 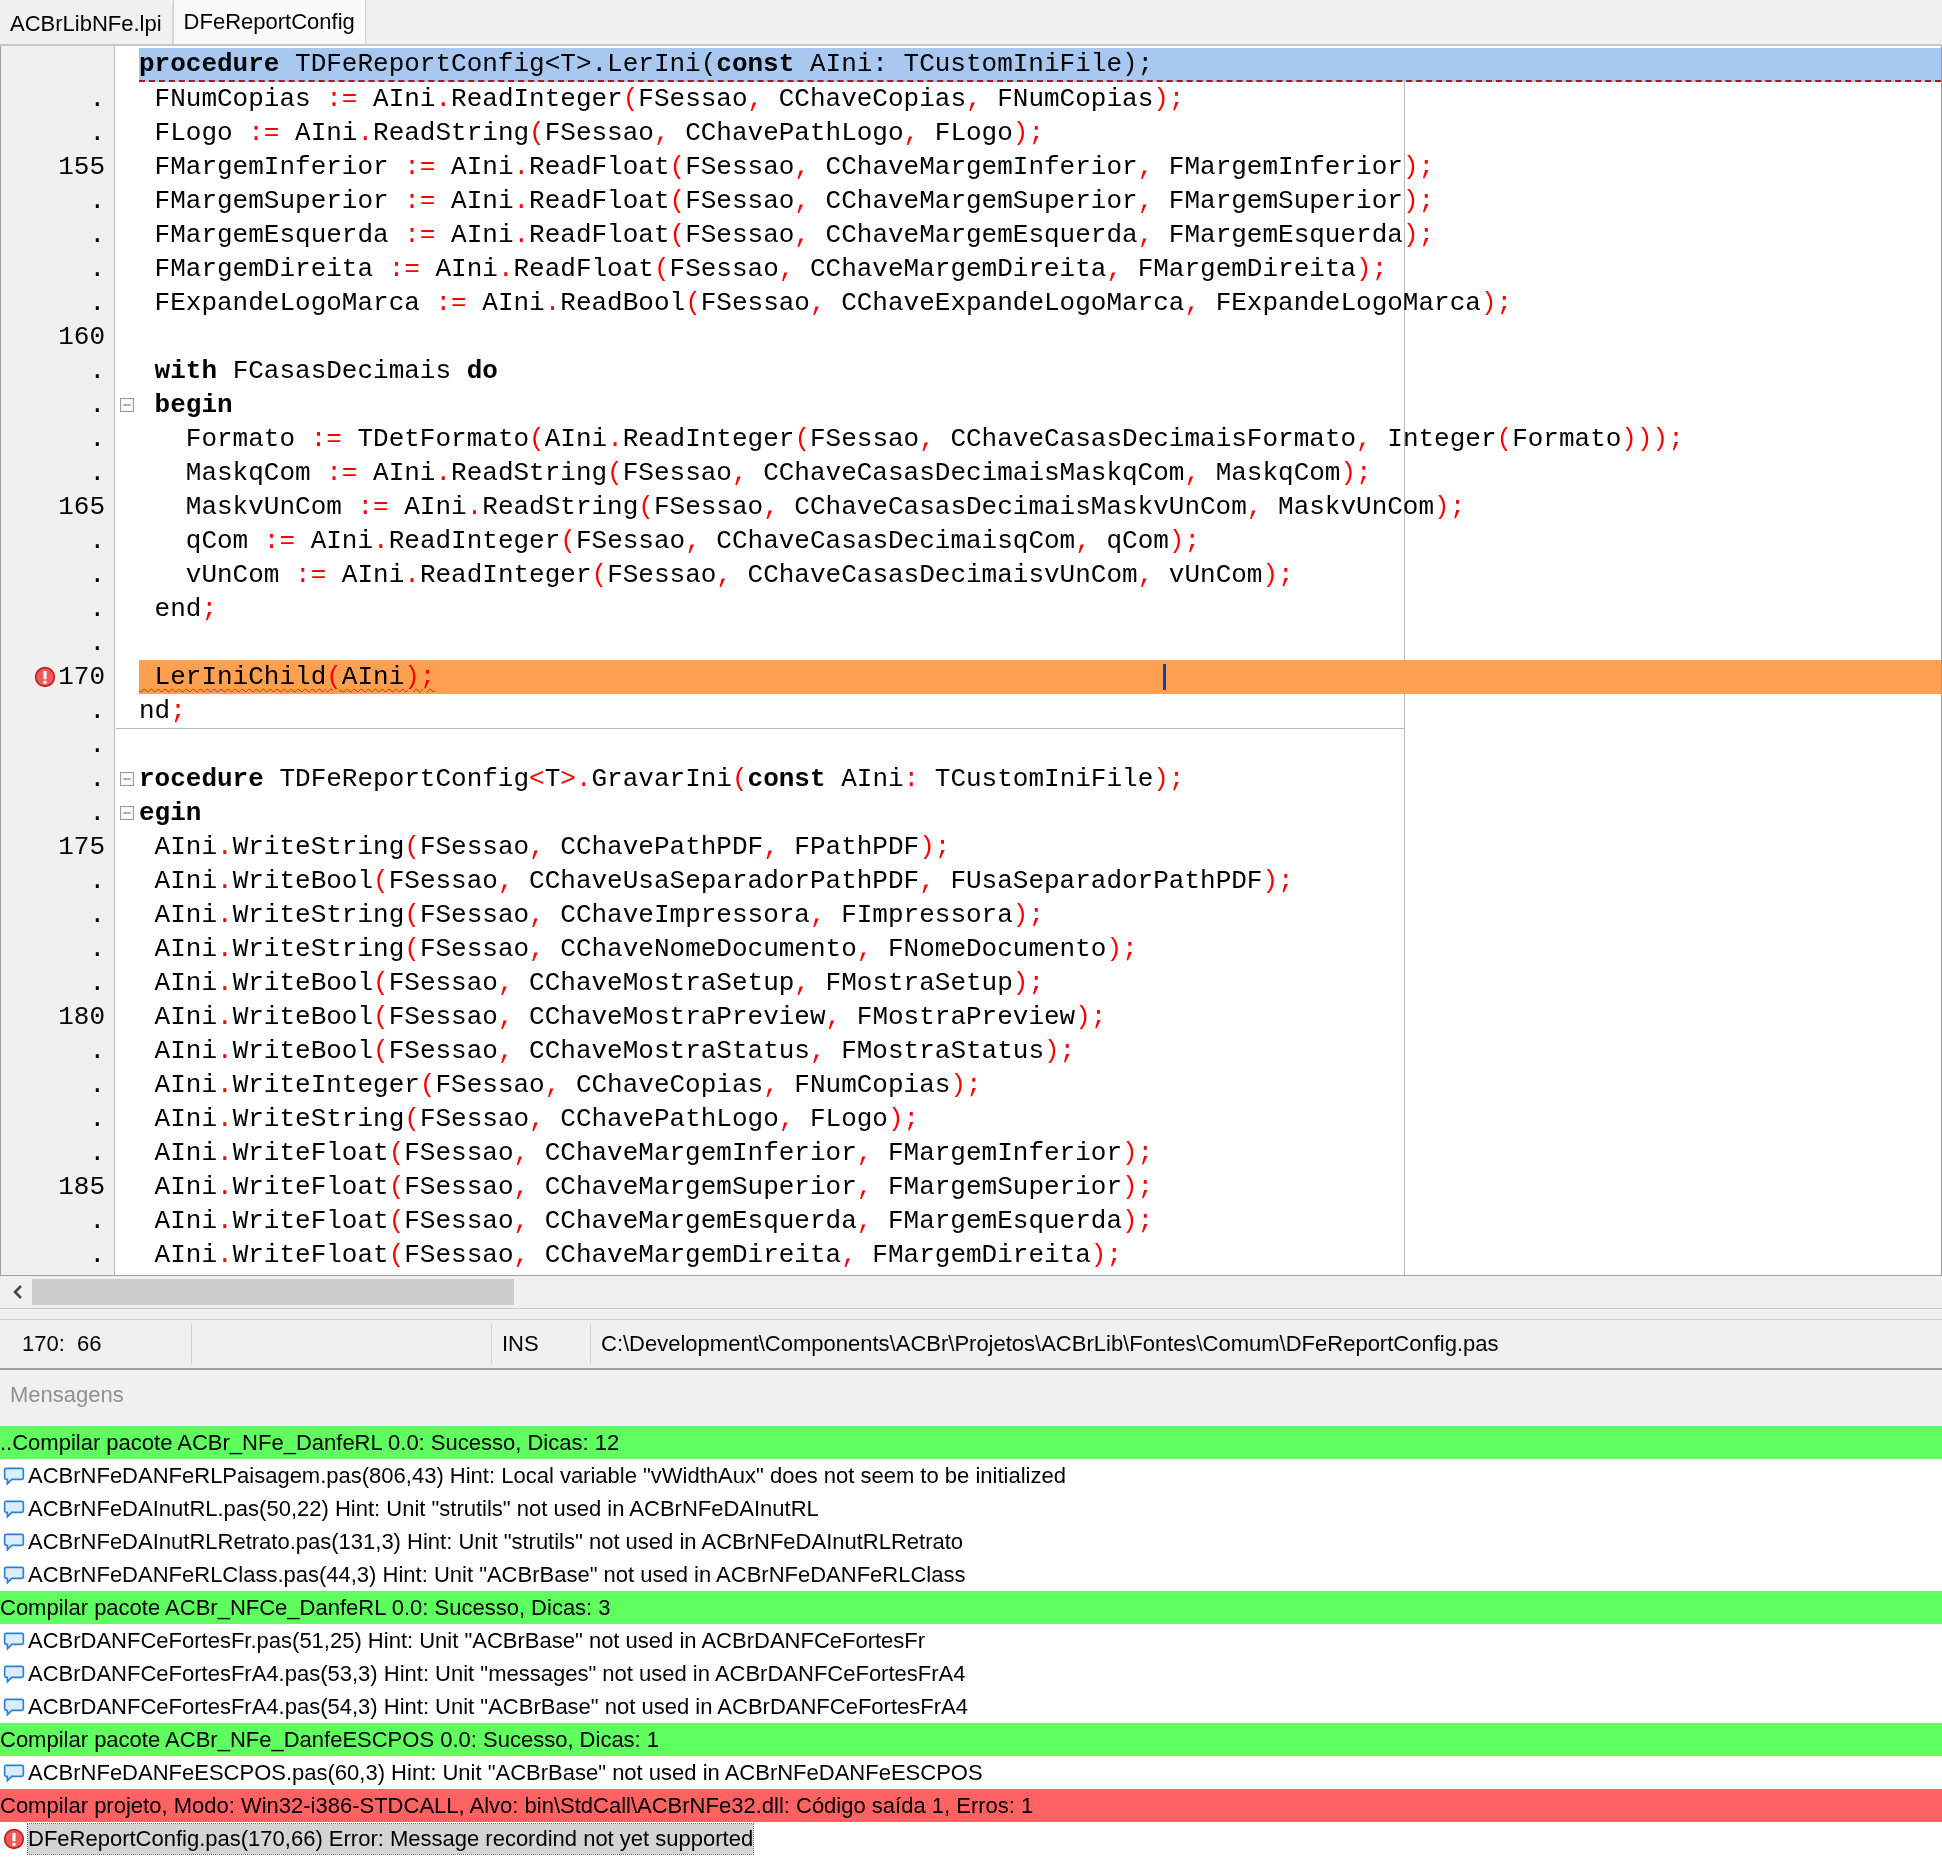 What do you see at coordinates (162, 711) in the screenshot?
I see `code-line: nd;` at bounding box center [162, 711].